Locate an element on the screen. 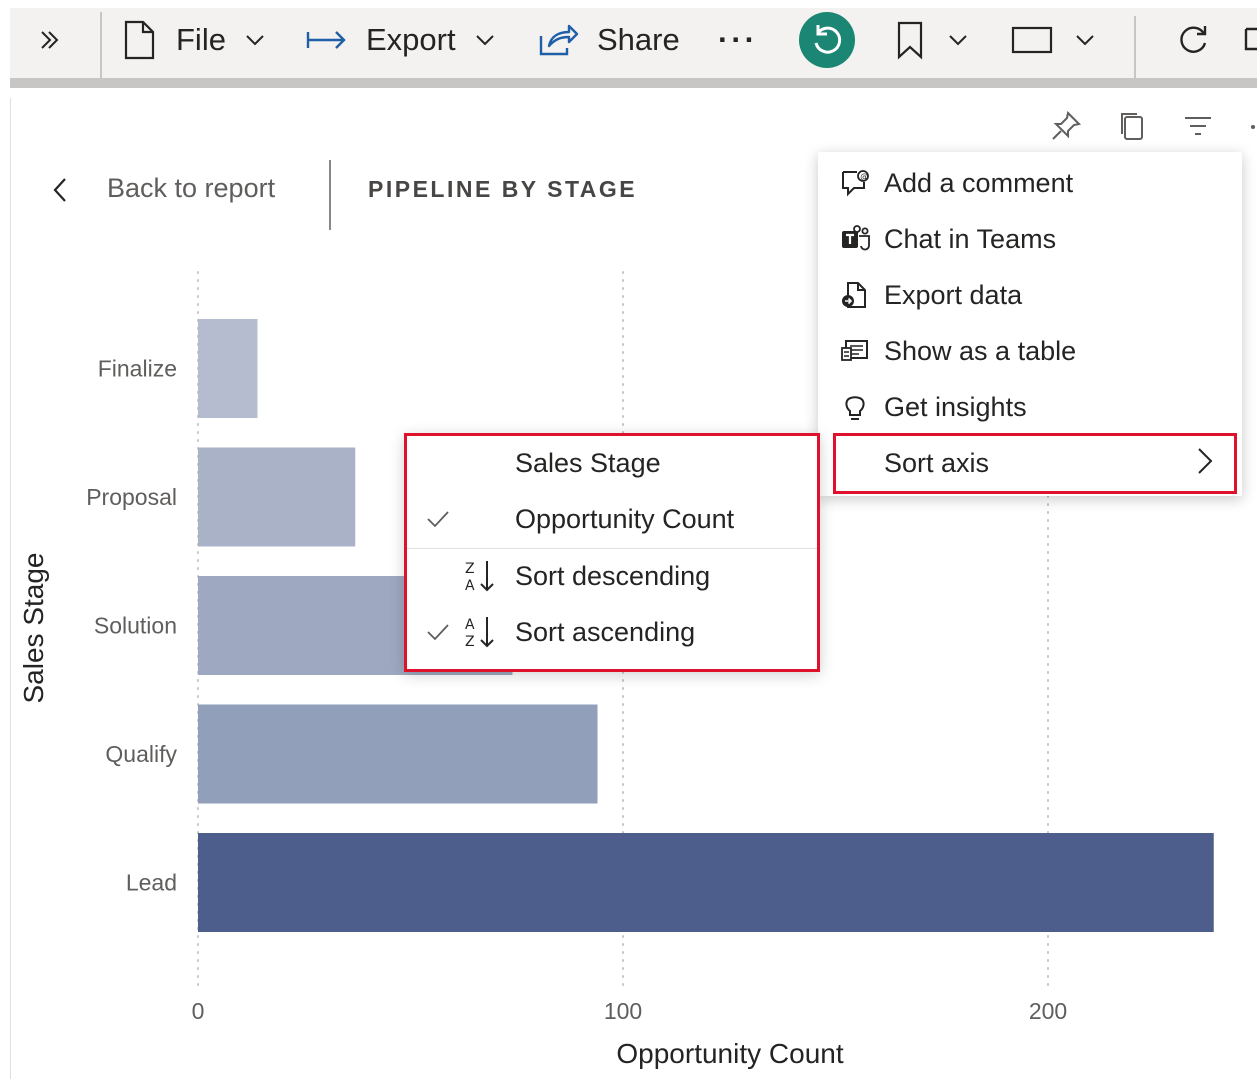 This screenshot has width=1257, height=1079. menu-item-chat-in-teams: Chat in Teams is located at coordinates (1030, 239).